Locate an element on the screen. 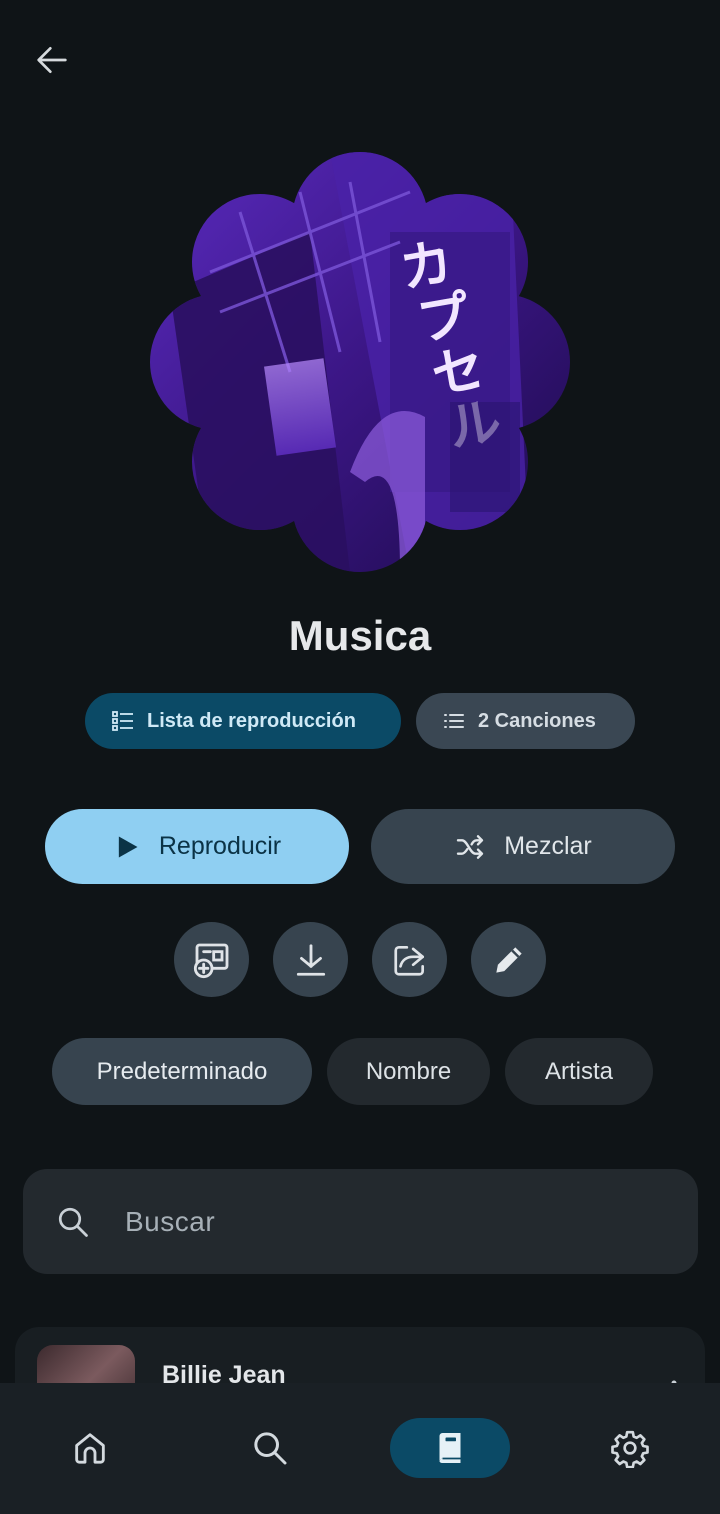  add-to-playlist-icon is located at coordinates (210, 960).